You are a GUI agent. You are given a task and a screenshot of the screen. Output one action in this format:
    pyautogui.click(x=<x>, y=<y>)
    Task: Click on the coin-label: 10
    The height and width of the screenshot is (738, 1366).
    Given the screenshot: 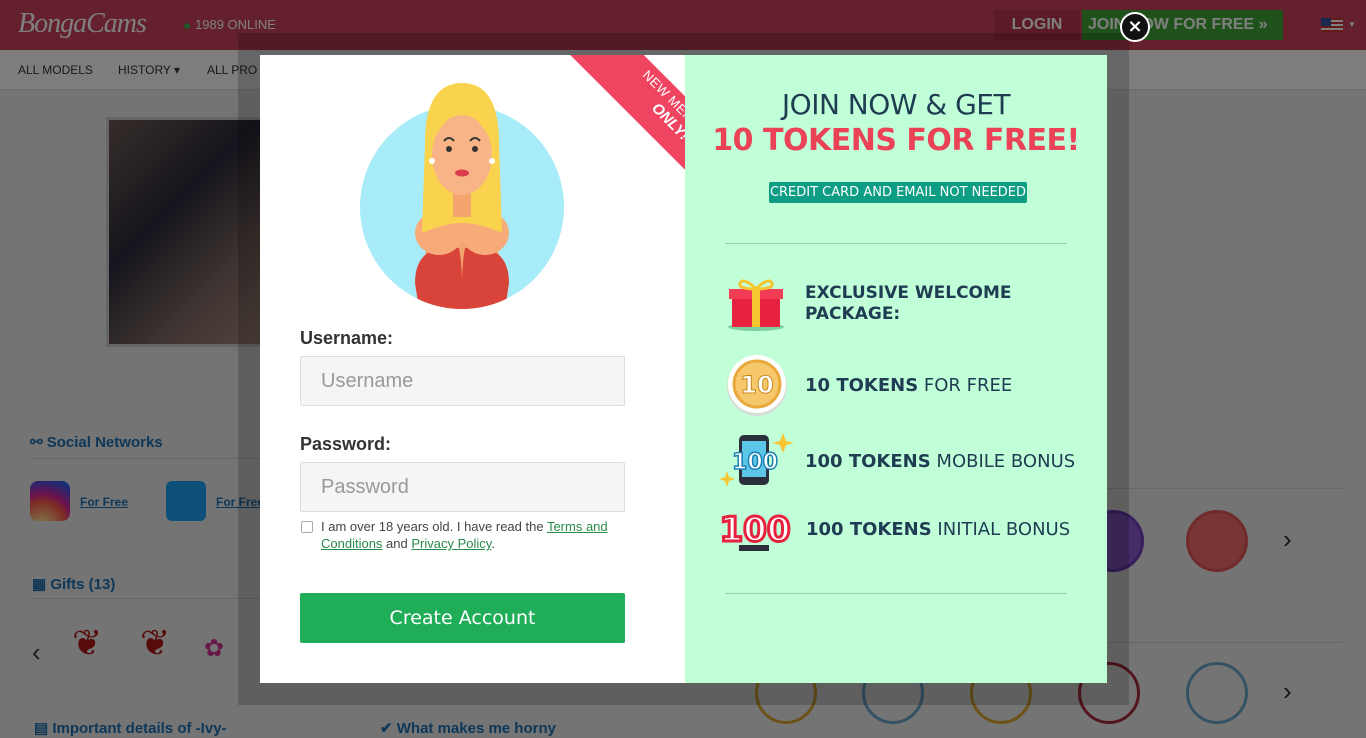 What is the action you would take?
    pyautogui.click(x=756, y=385)
    